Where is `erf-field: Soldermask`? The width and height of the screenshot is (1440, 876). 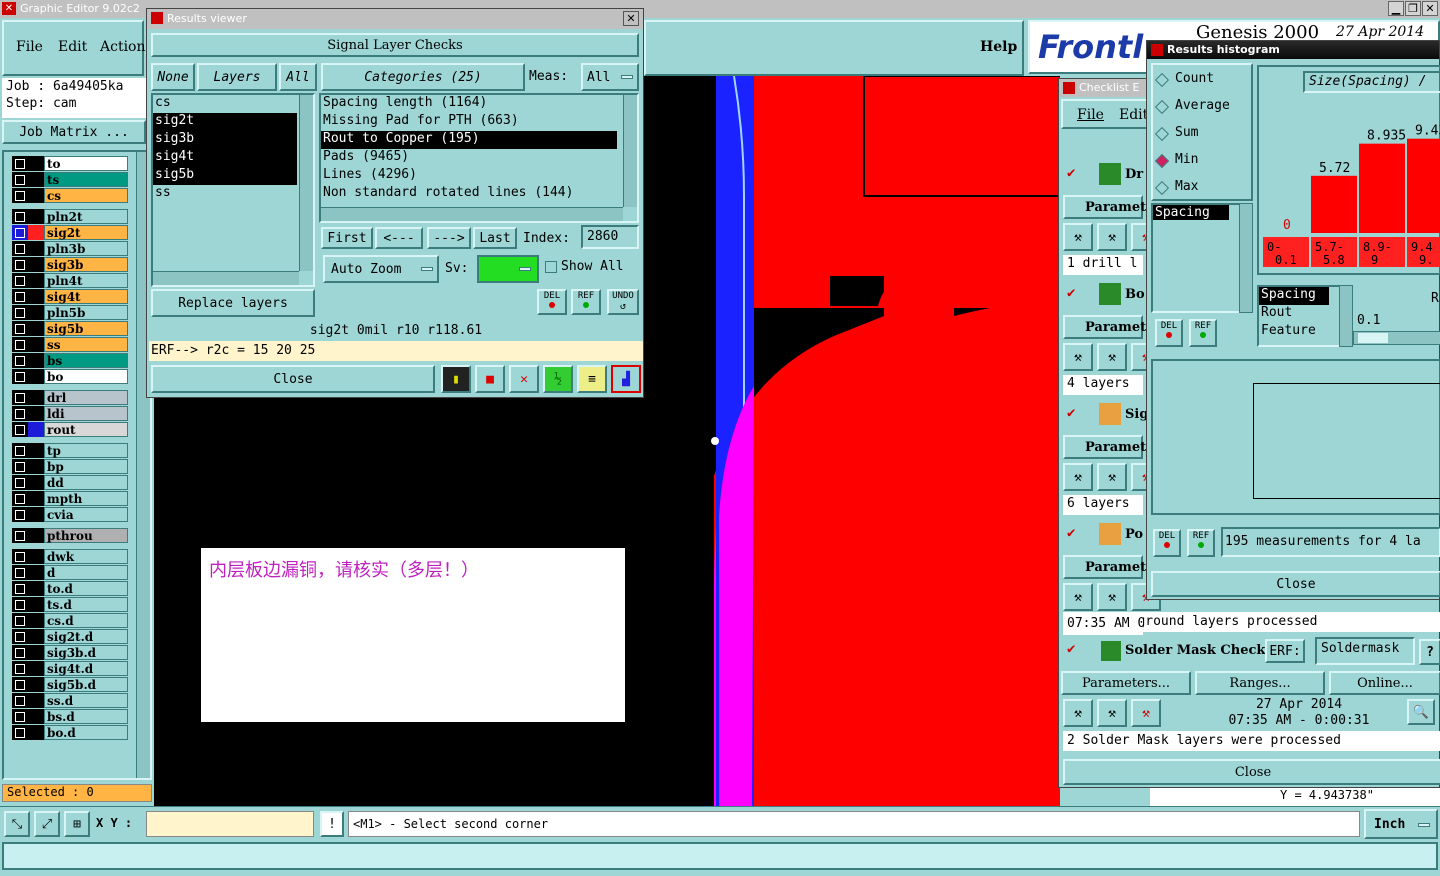
erf-field: Soldermask is located at coordinates (1365, 651).